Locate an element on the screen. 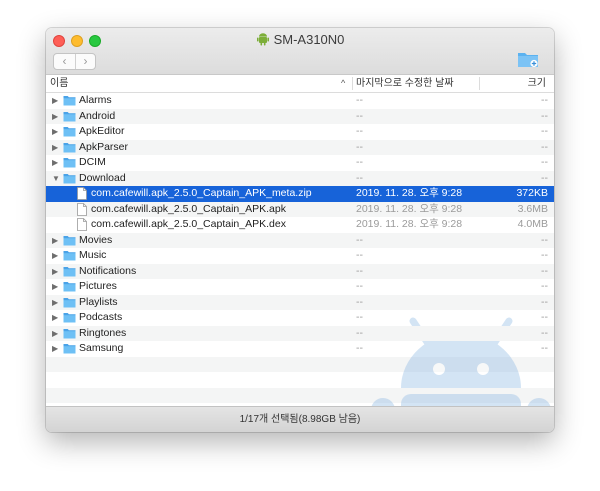 The image size is (600, 491). column-modified-header: 마지막으로 수정한 날짜 is located at coordinates (405, 83).